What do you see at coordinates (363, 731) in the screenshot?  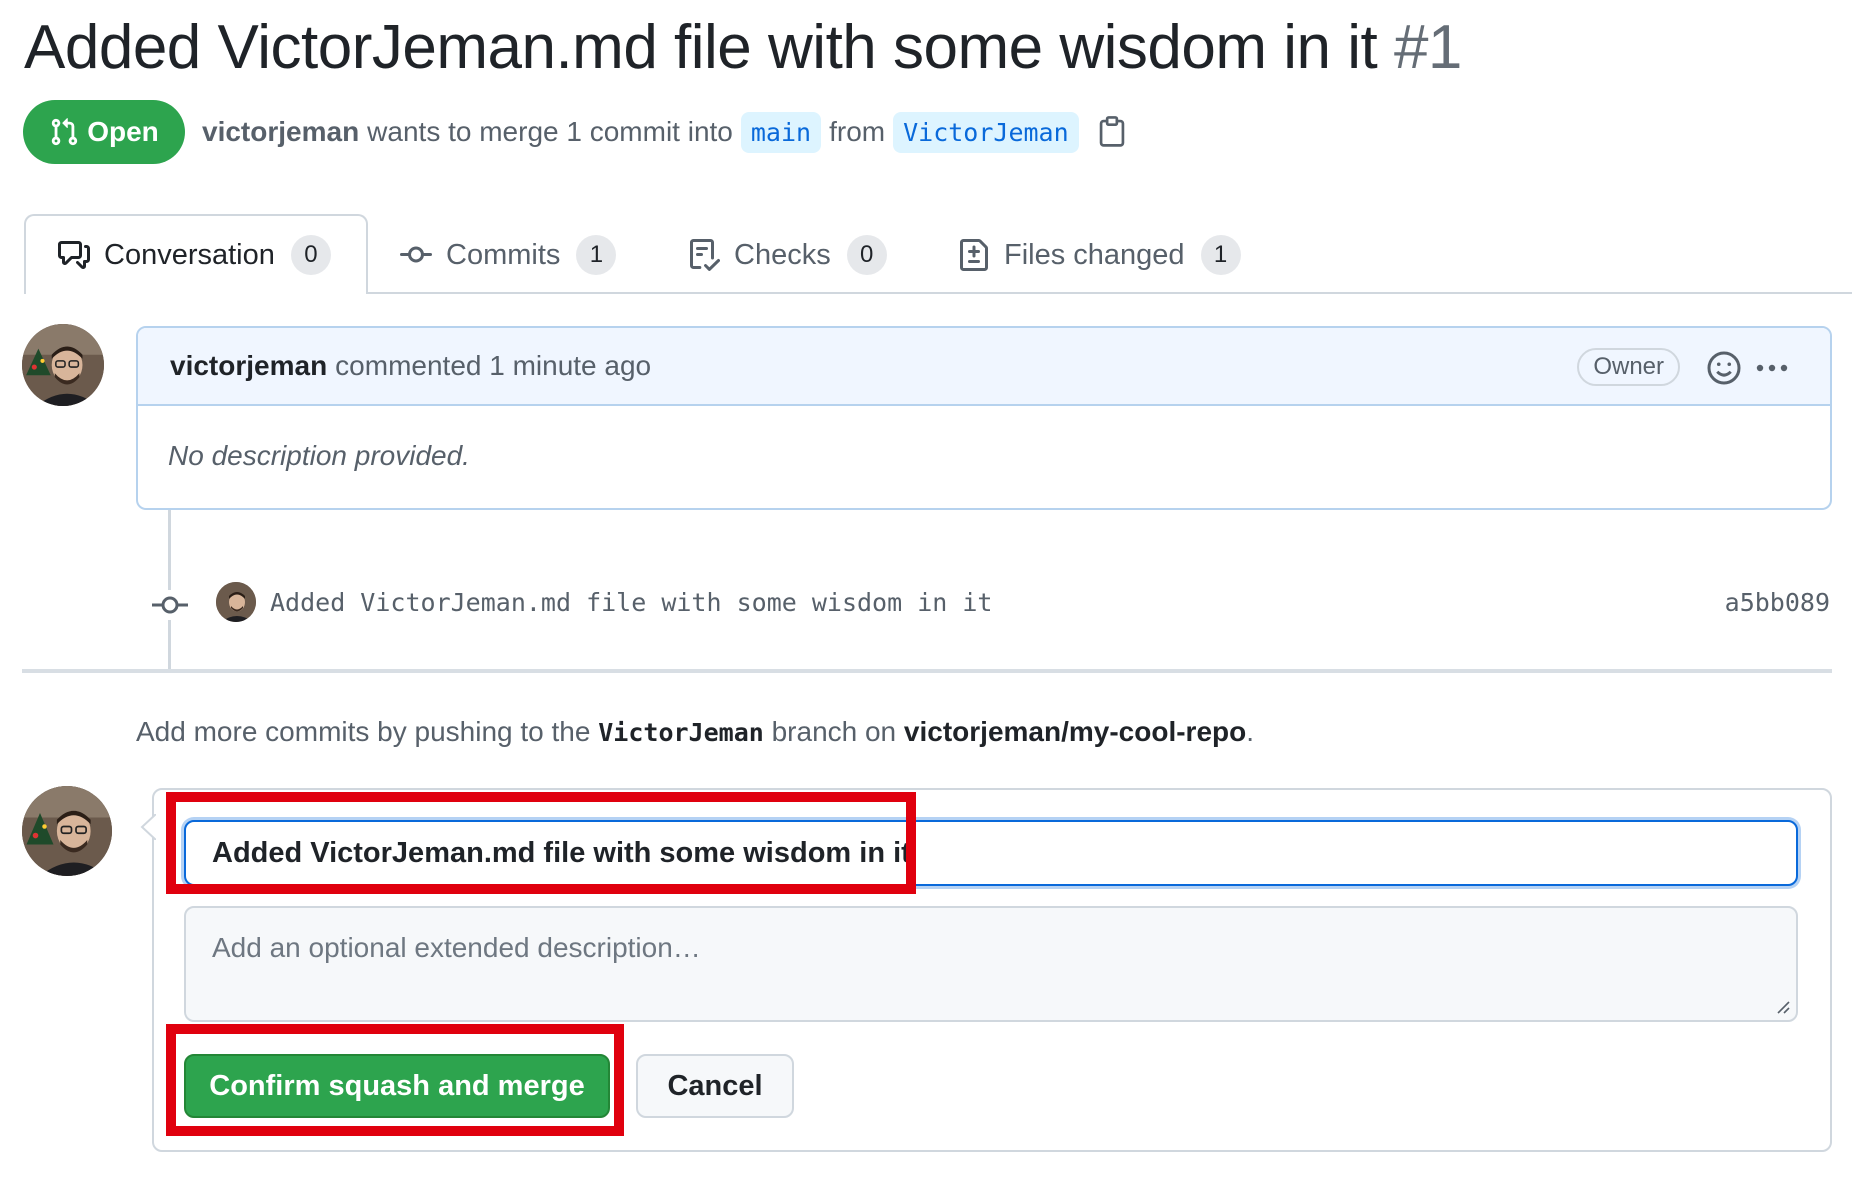 I see `hint-text: Add more commits by pushing to the` at bounding box center [363, 731].